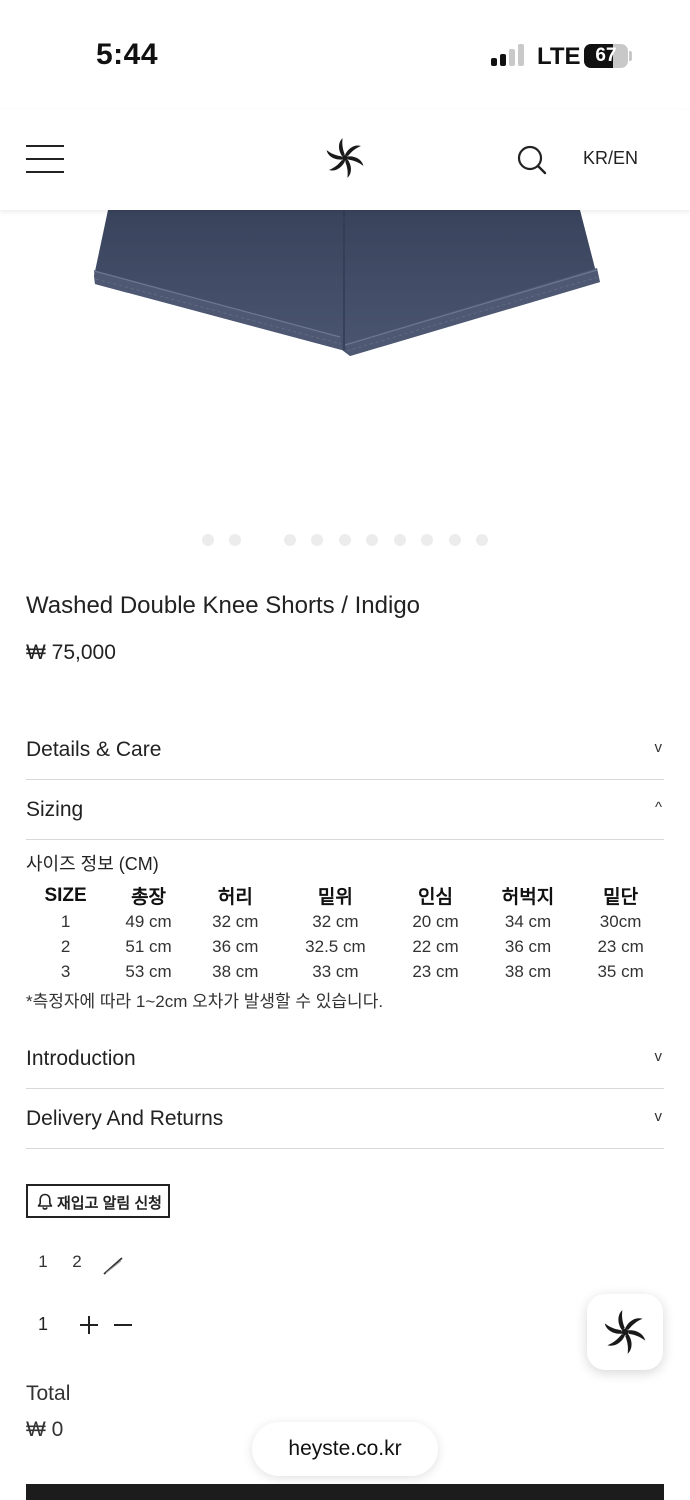 The width and height of the screenshot is (690, 1500). I want to click on floating-chat-button, so click(625, 1332).